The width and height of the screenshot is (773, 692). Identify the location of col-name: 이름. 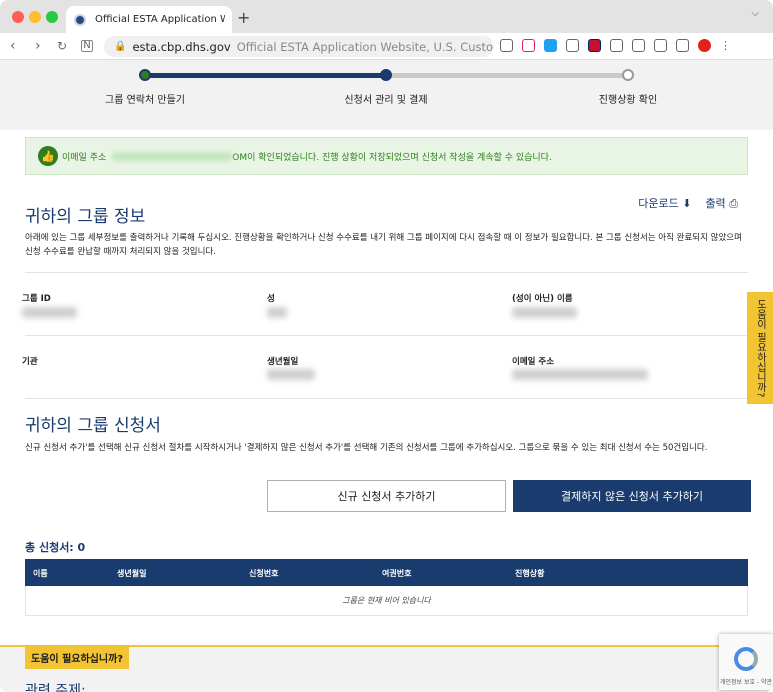
(40, 573).